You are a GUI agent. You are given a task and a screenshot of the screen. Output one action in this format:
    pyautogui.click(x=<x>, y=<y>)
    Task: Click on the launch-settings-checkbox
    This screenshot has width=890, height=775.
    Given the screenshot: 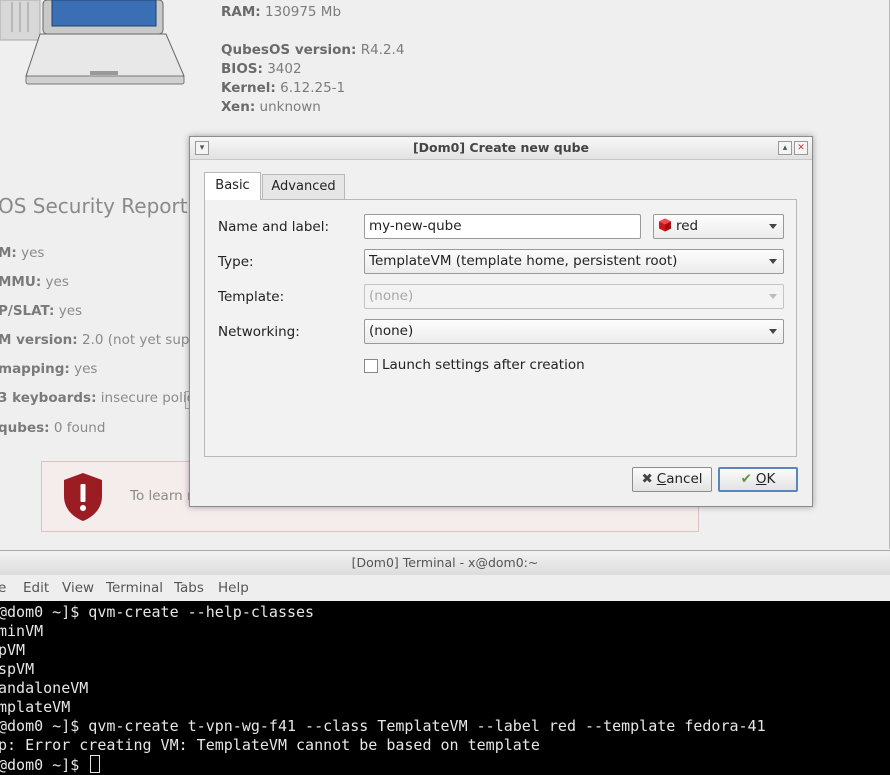 What is the action you would take?
    pyautogui.click(x=371, y=366)
    